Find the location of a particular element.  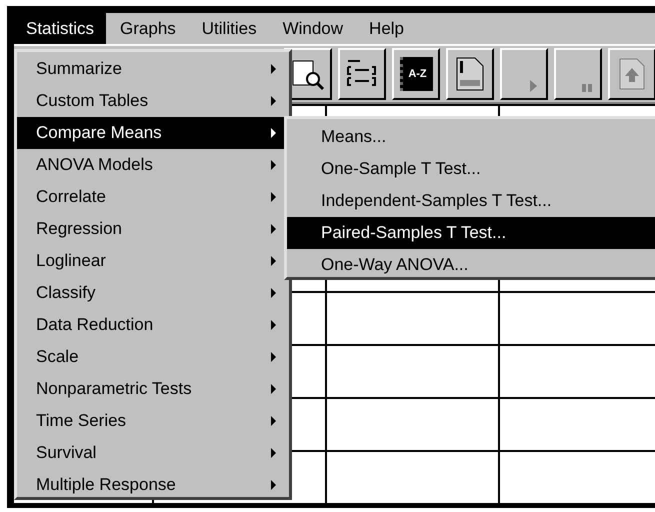

menu-title: Help is located at coordinates (386, 28).